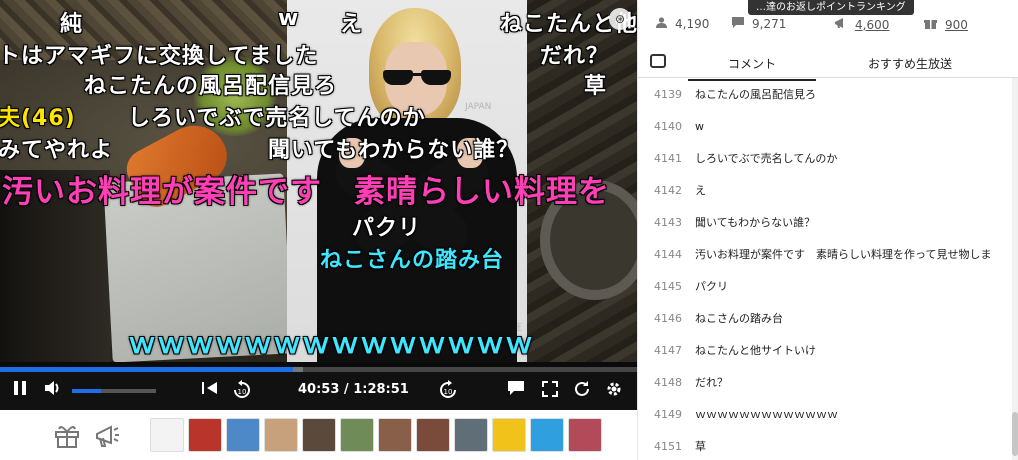  What do you see at coordinates (668, 382) in the screenshot?
I see `comment-number: 4148` at bounding box center [668, 382].